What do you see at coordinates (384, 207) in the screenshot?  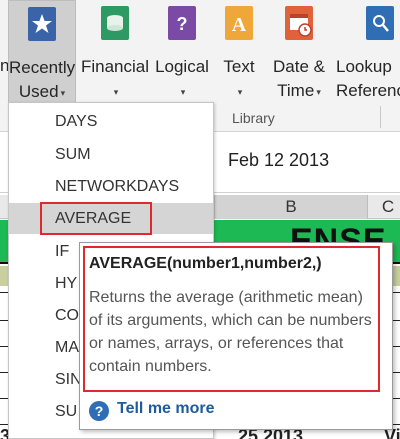 I see `column-header-c: C` at bounding box center [384, 207].